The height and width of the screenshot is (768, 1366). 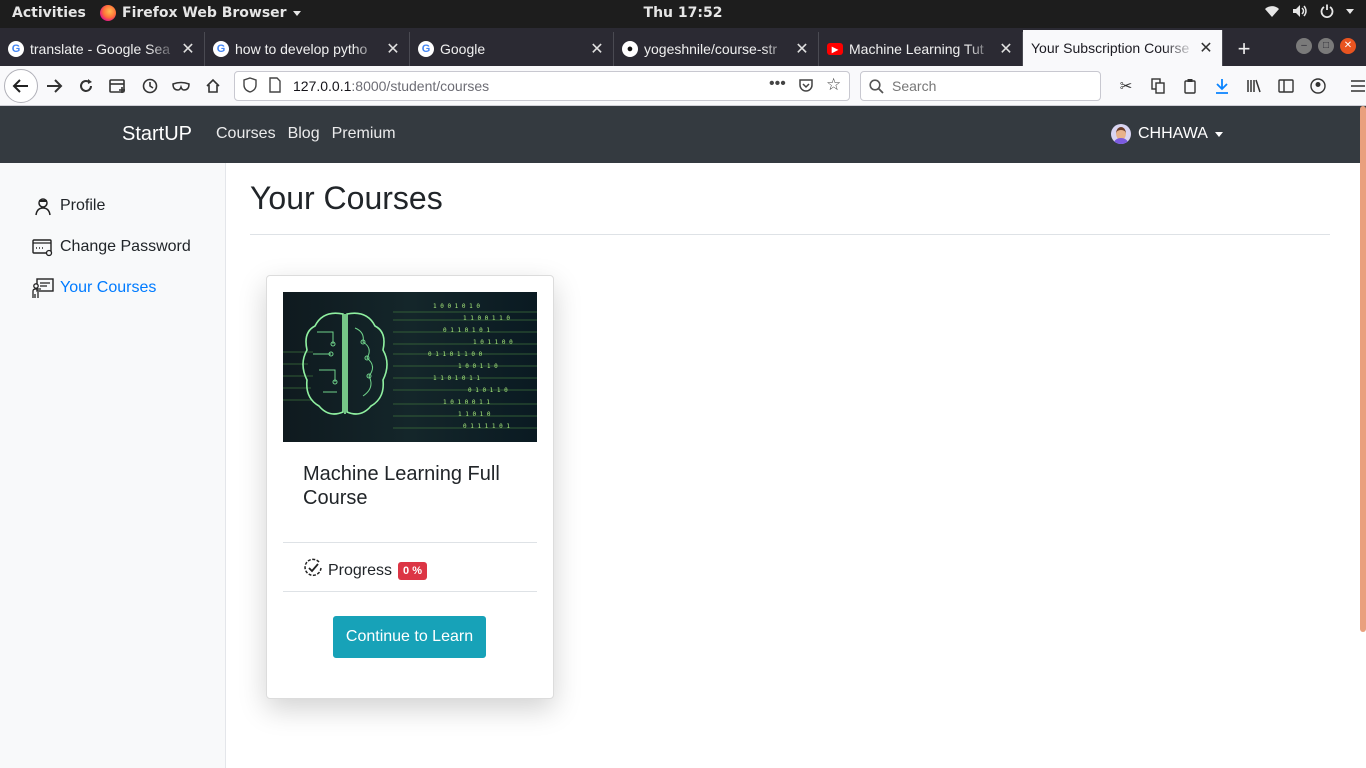 I want to click on browser-tab: G Google ✕, so click(x=512, y=49).